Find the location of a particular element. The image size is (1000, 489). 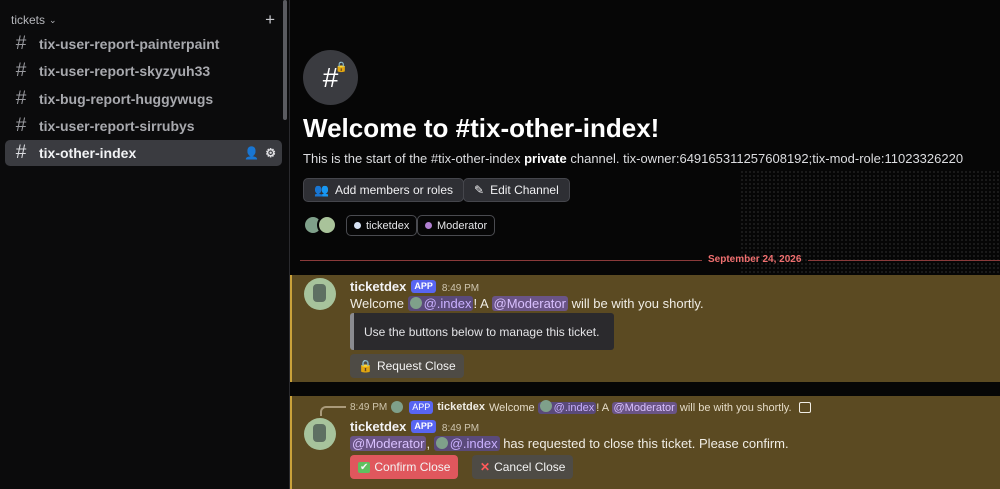

add-channel-icon: + is located at coordinates (270, 19).